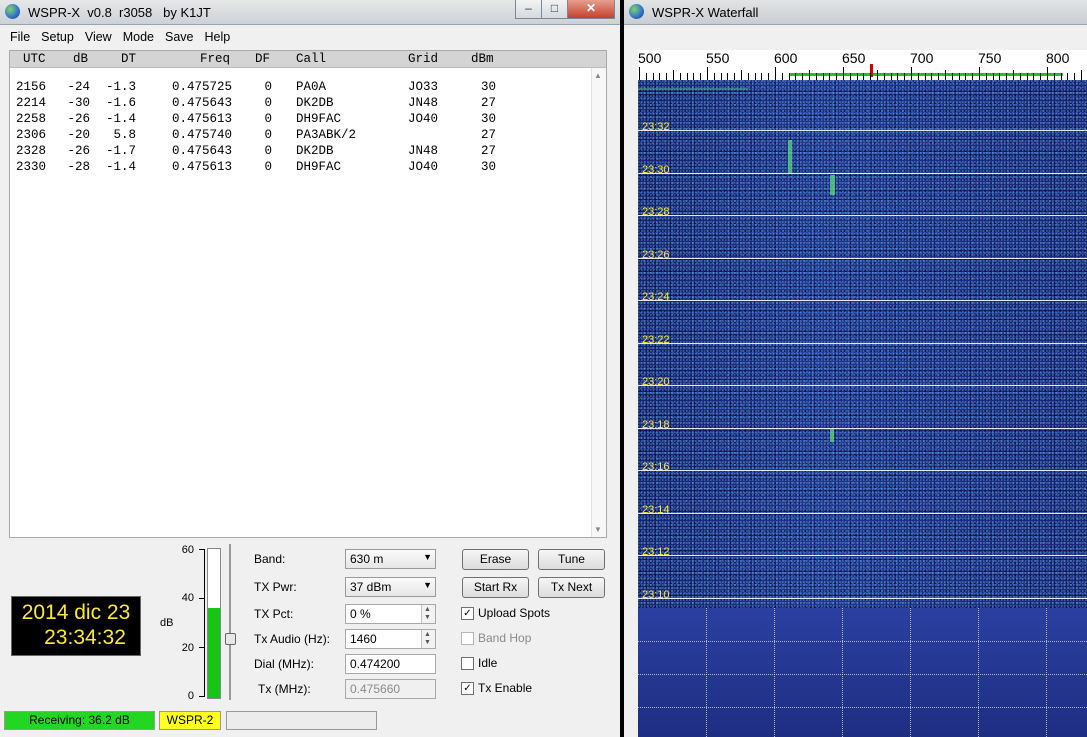  What do you see at coordinates (467, 663) in the screenshot?
I see `idle-checkbox` at bounding box center [467, 663].